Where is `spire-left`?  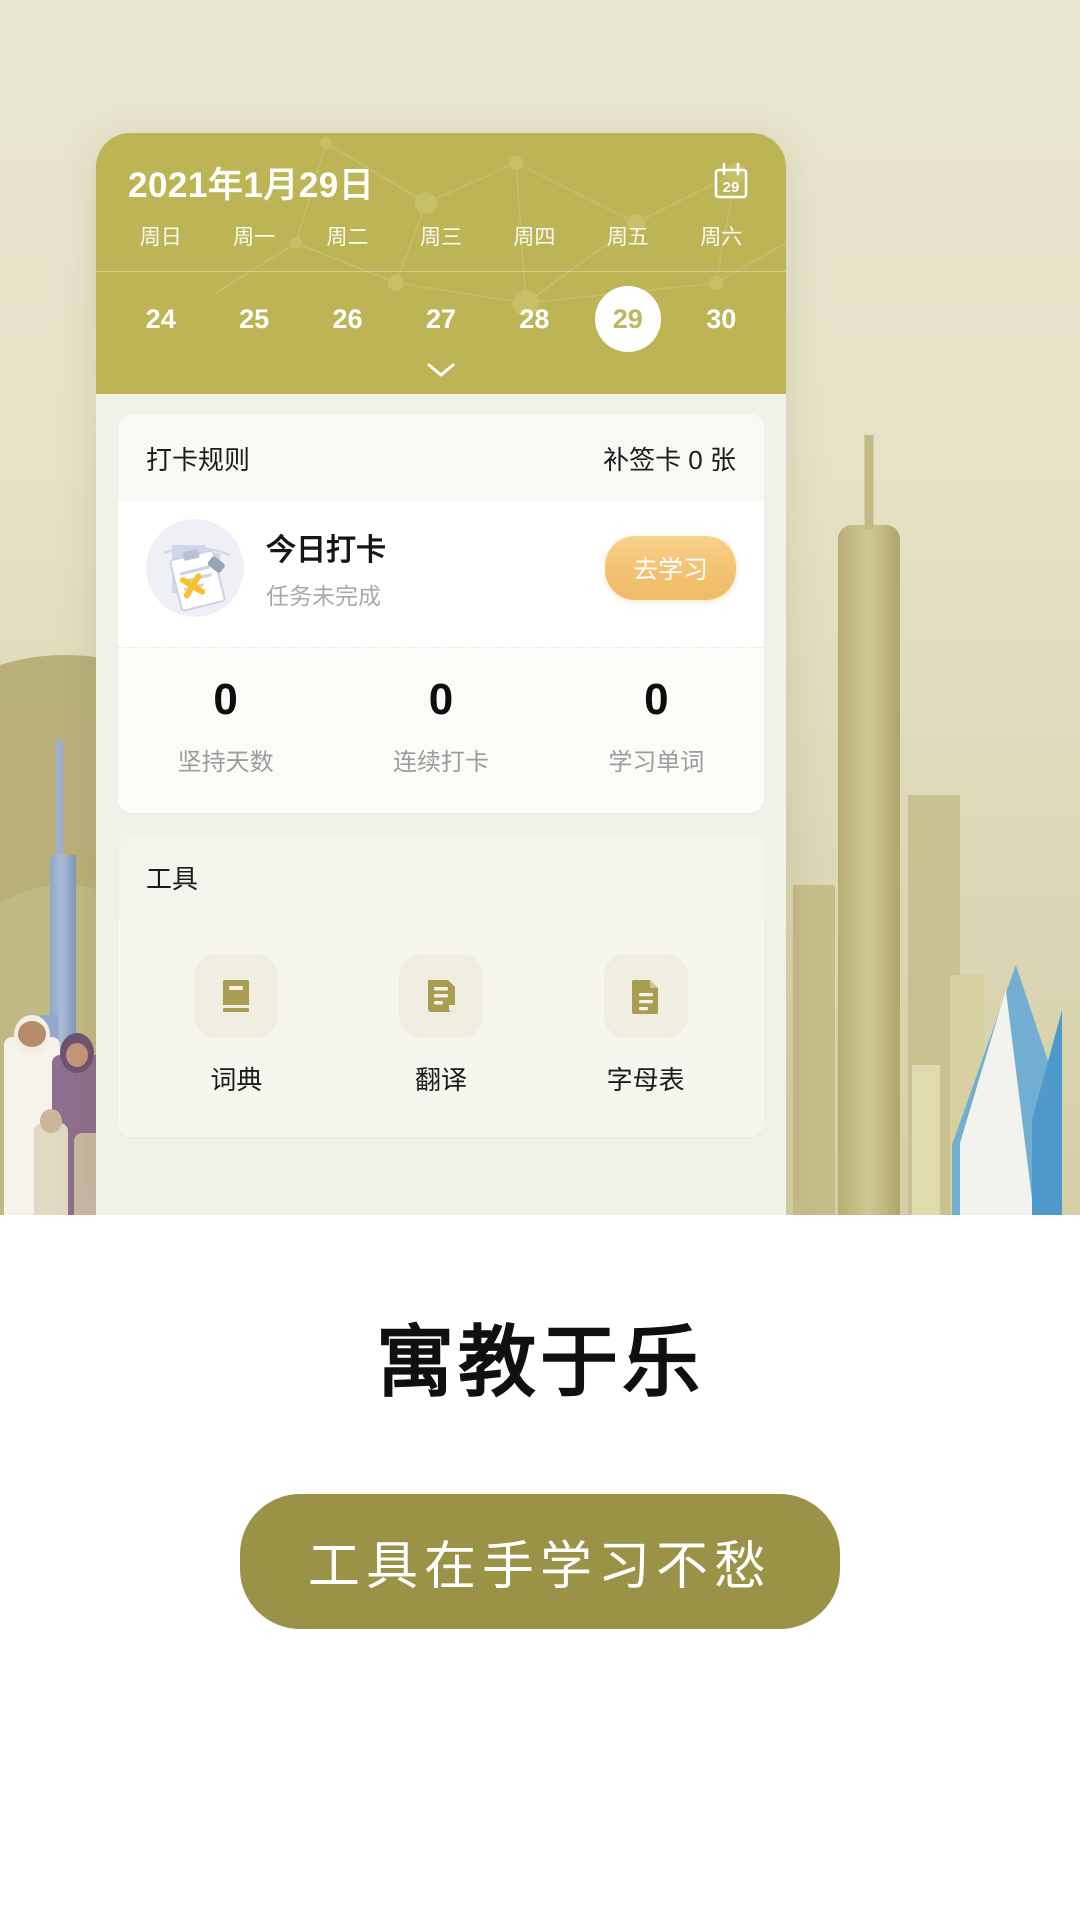
spire-left is located at coordinates (59, 800).